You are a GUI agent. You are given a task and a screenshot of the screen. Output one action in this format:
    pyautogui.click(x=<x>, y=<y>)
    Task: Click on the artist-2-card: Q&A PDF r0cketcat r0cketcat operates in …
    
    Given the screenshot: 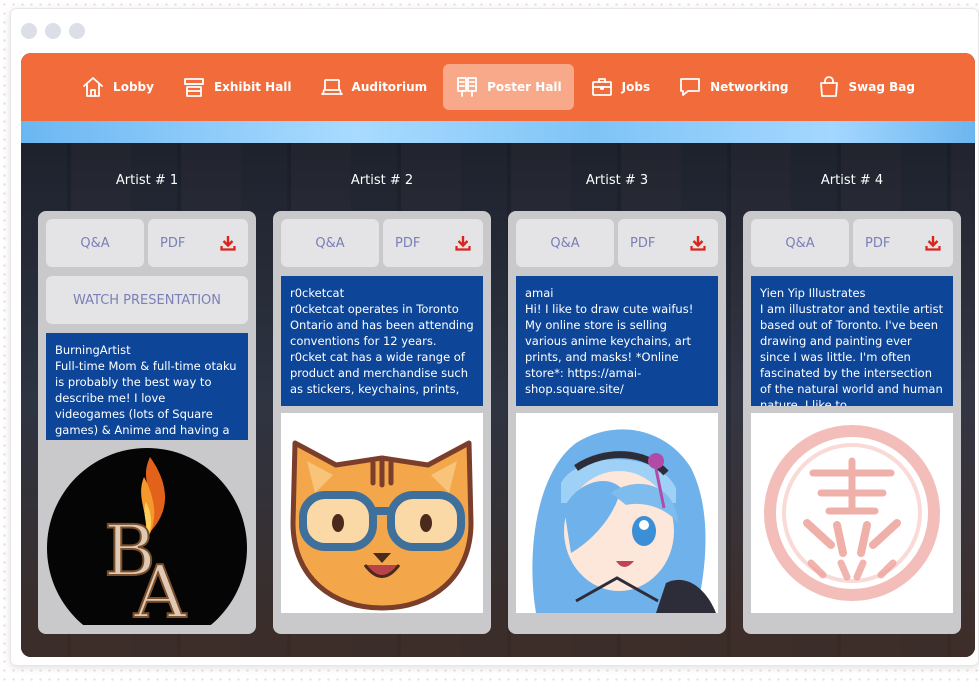 What is the action you would take?
    pyautogui.click(x=382, y=422)
    